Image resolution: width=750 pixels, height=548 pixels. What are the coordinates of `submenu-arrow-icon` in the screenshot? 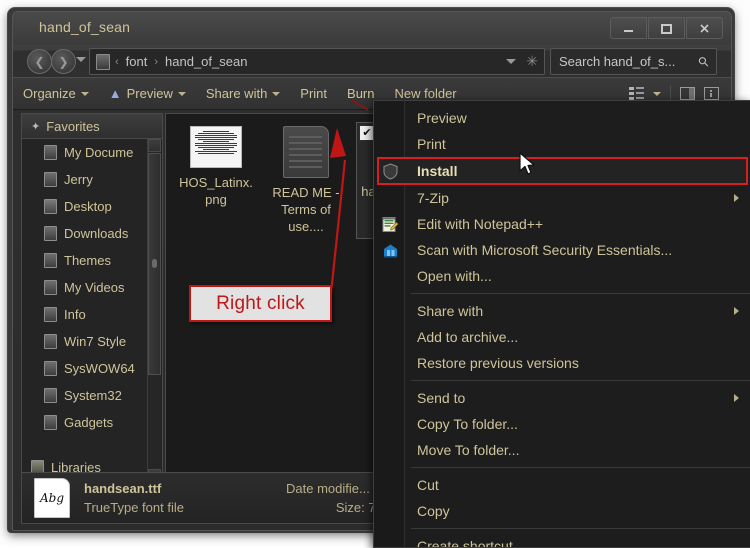 It's located at (736, 198).